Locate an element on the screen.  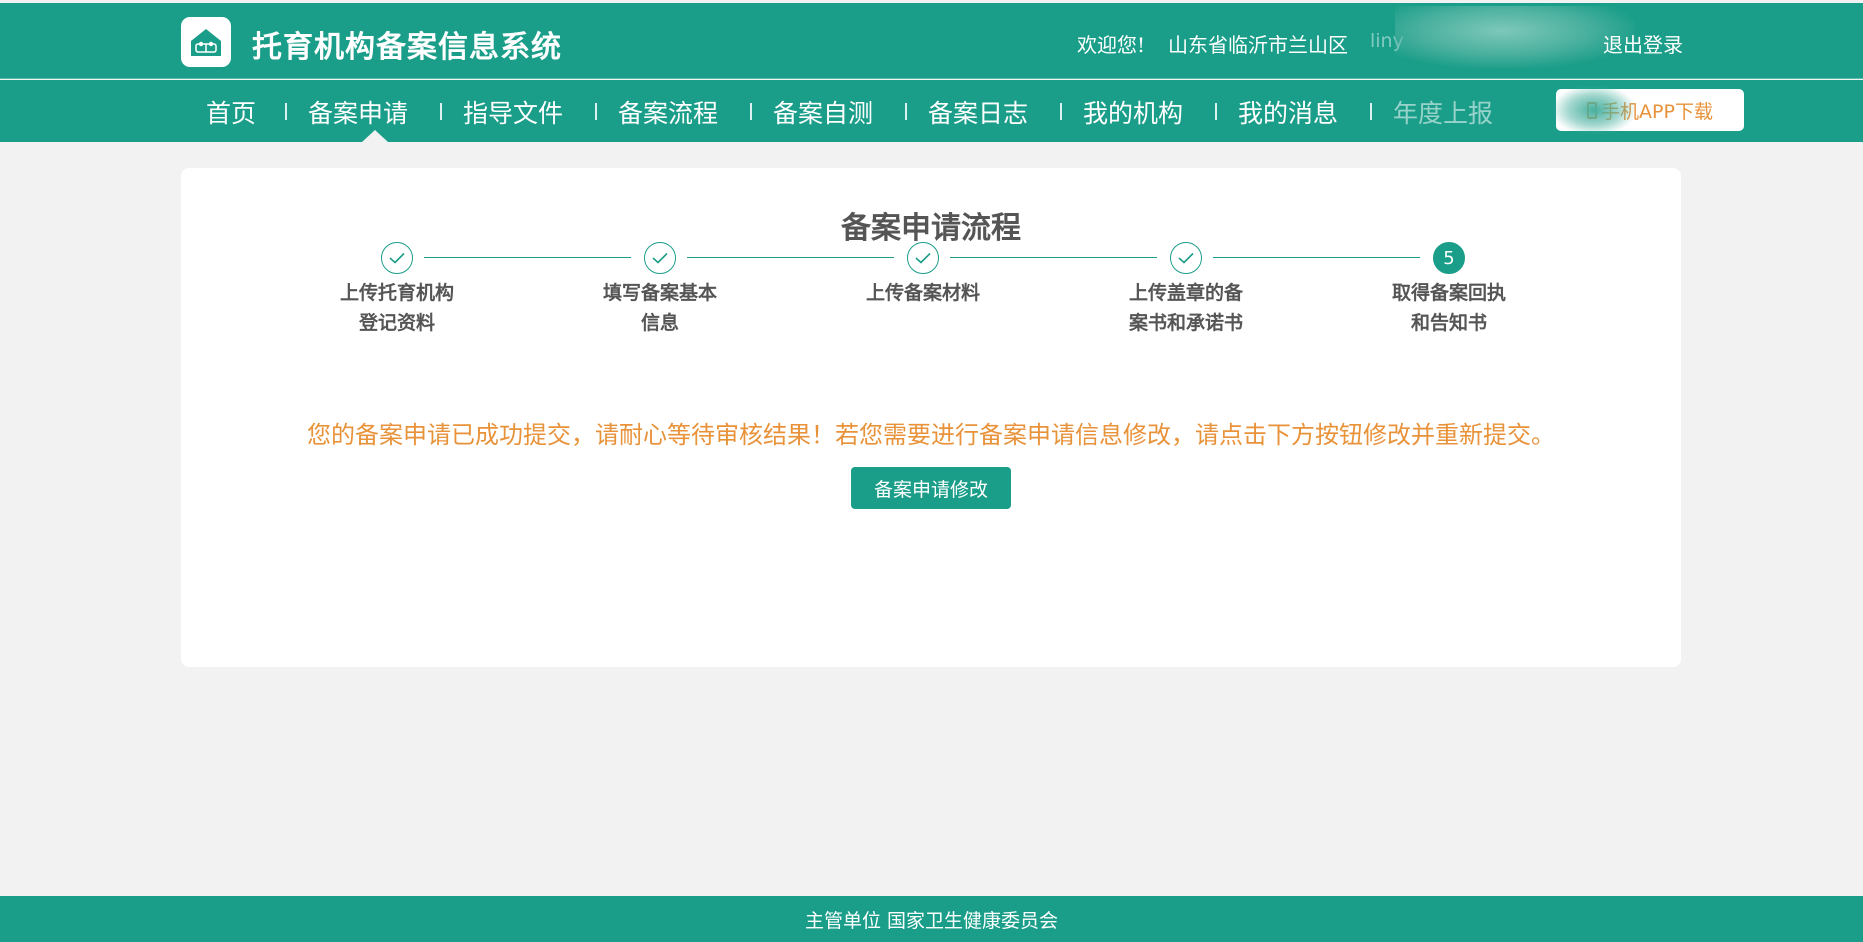
welcome-text: 欢迎您! is located at coordinates (1111, 45).